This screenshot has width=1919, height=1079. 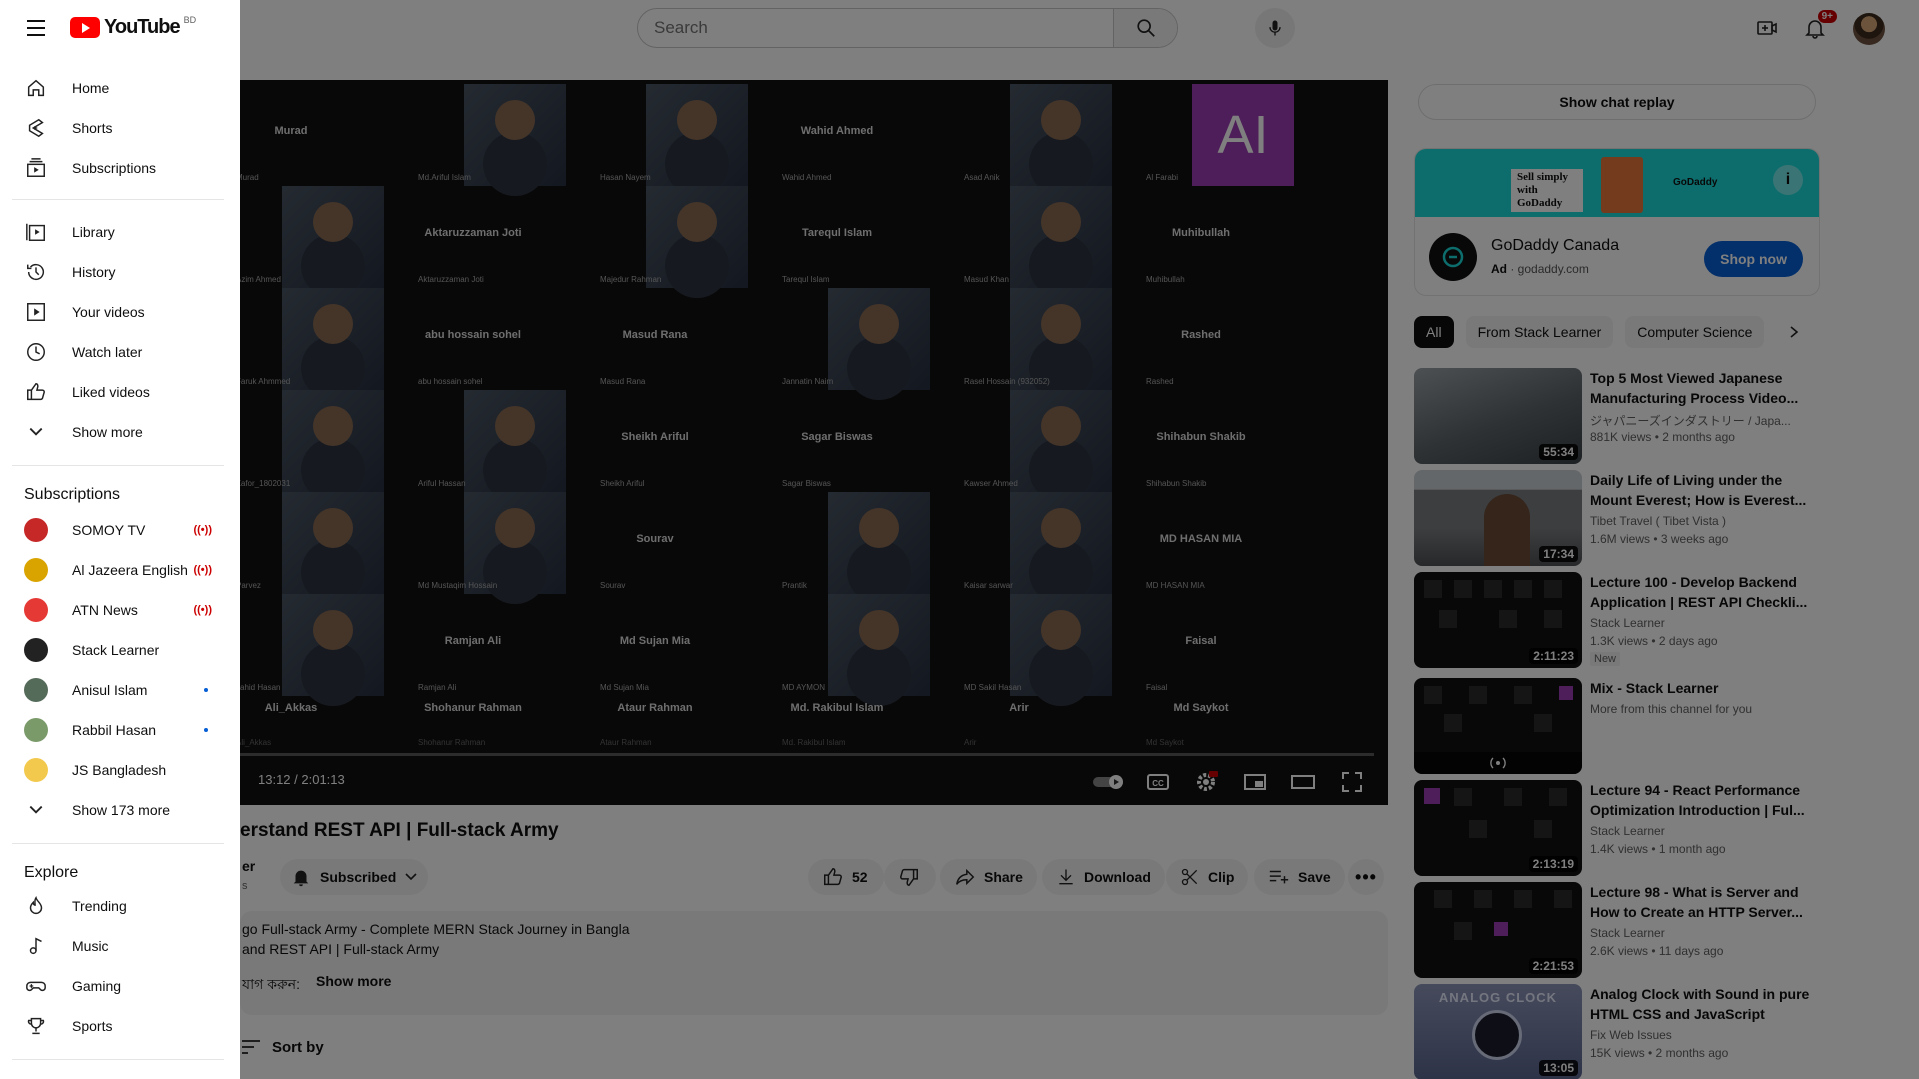 I want to click on sidebar-item-gaming: Gaming, so click(x=118, y=986).